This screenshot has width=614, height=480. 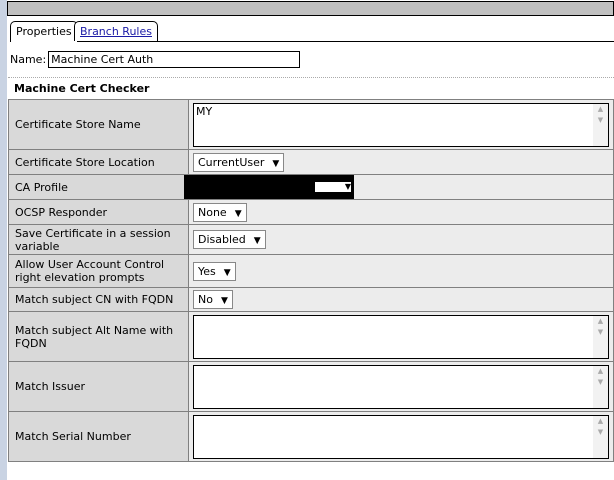 I want to click on tab-label: Properties, so click(x=44, y=31).